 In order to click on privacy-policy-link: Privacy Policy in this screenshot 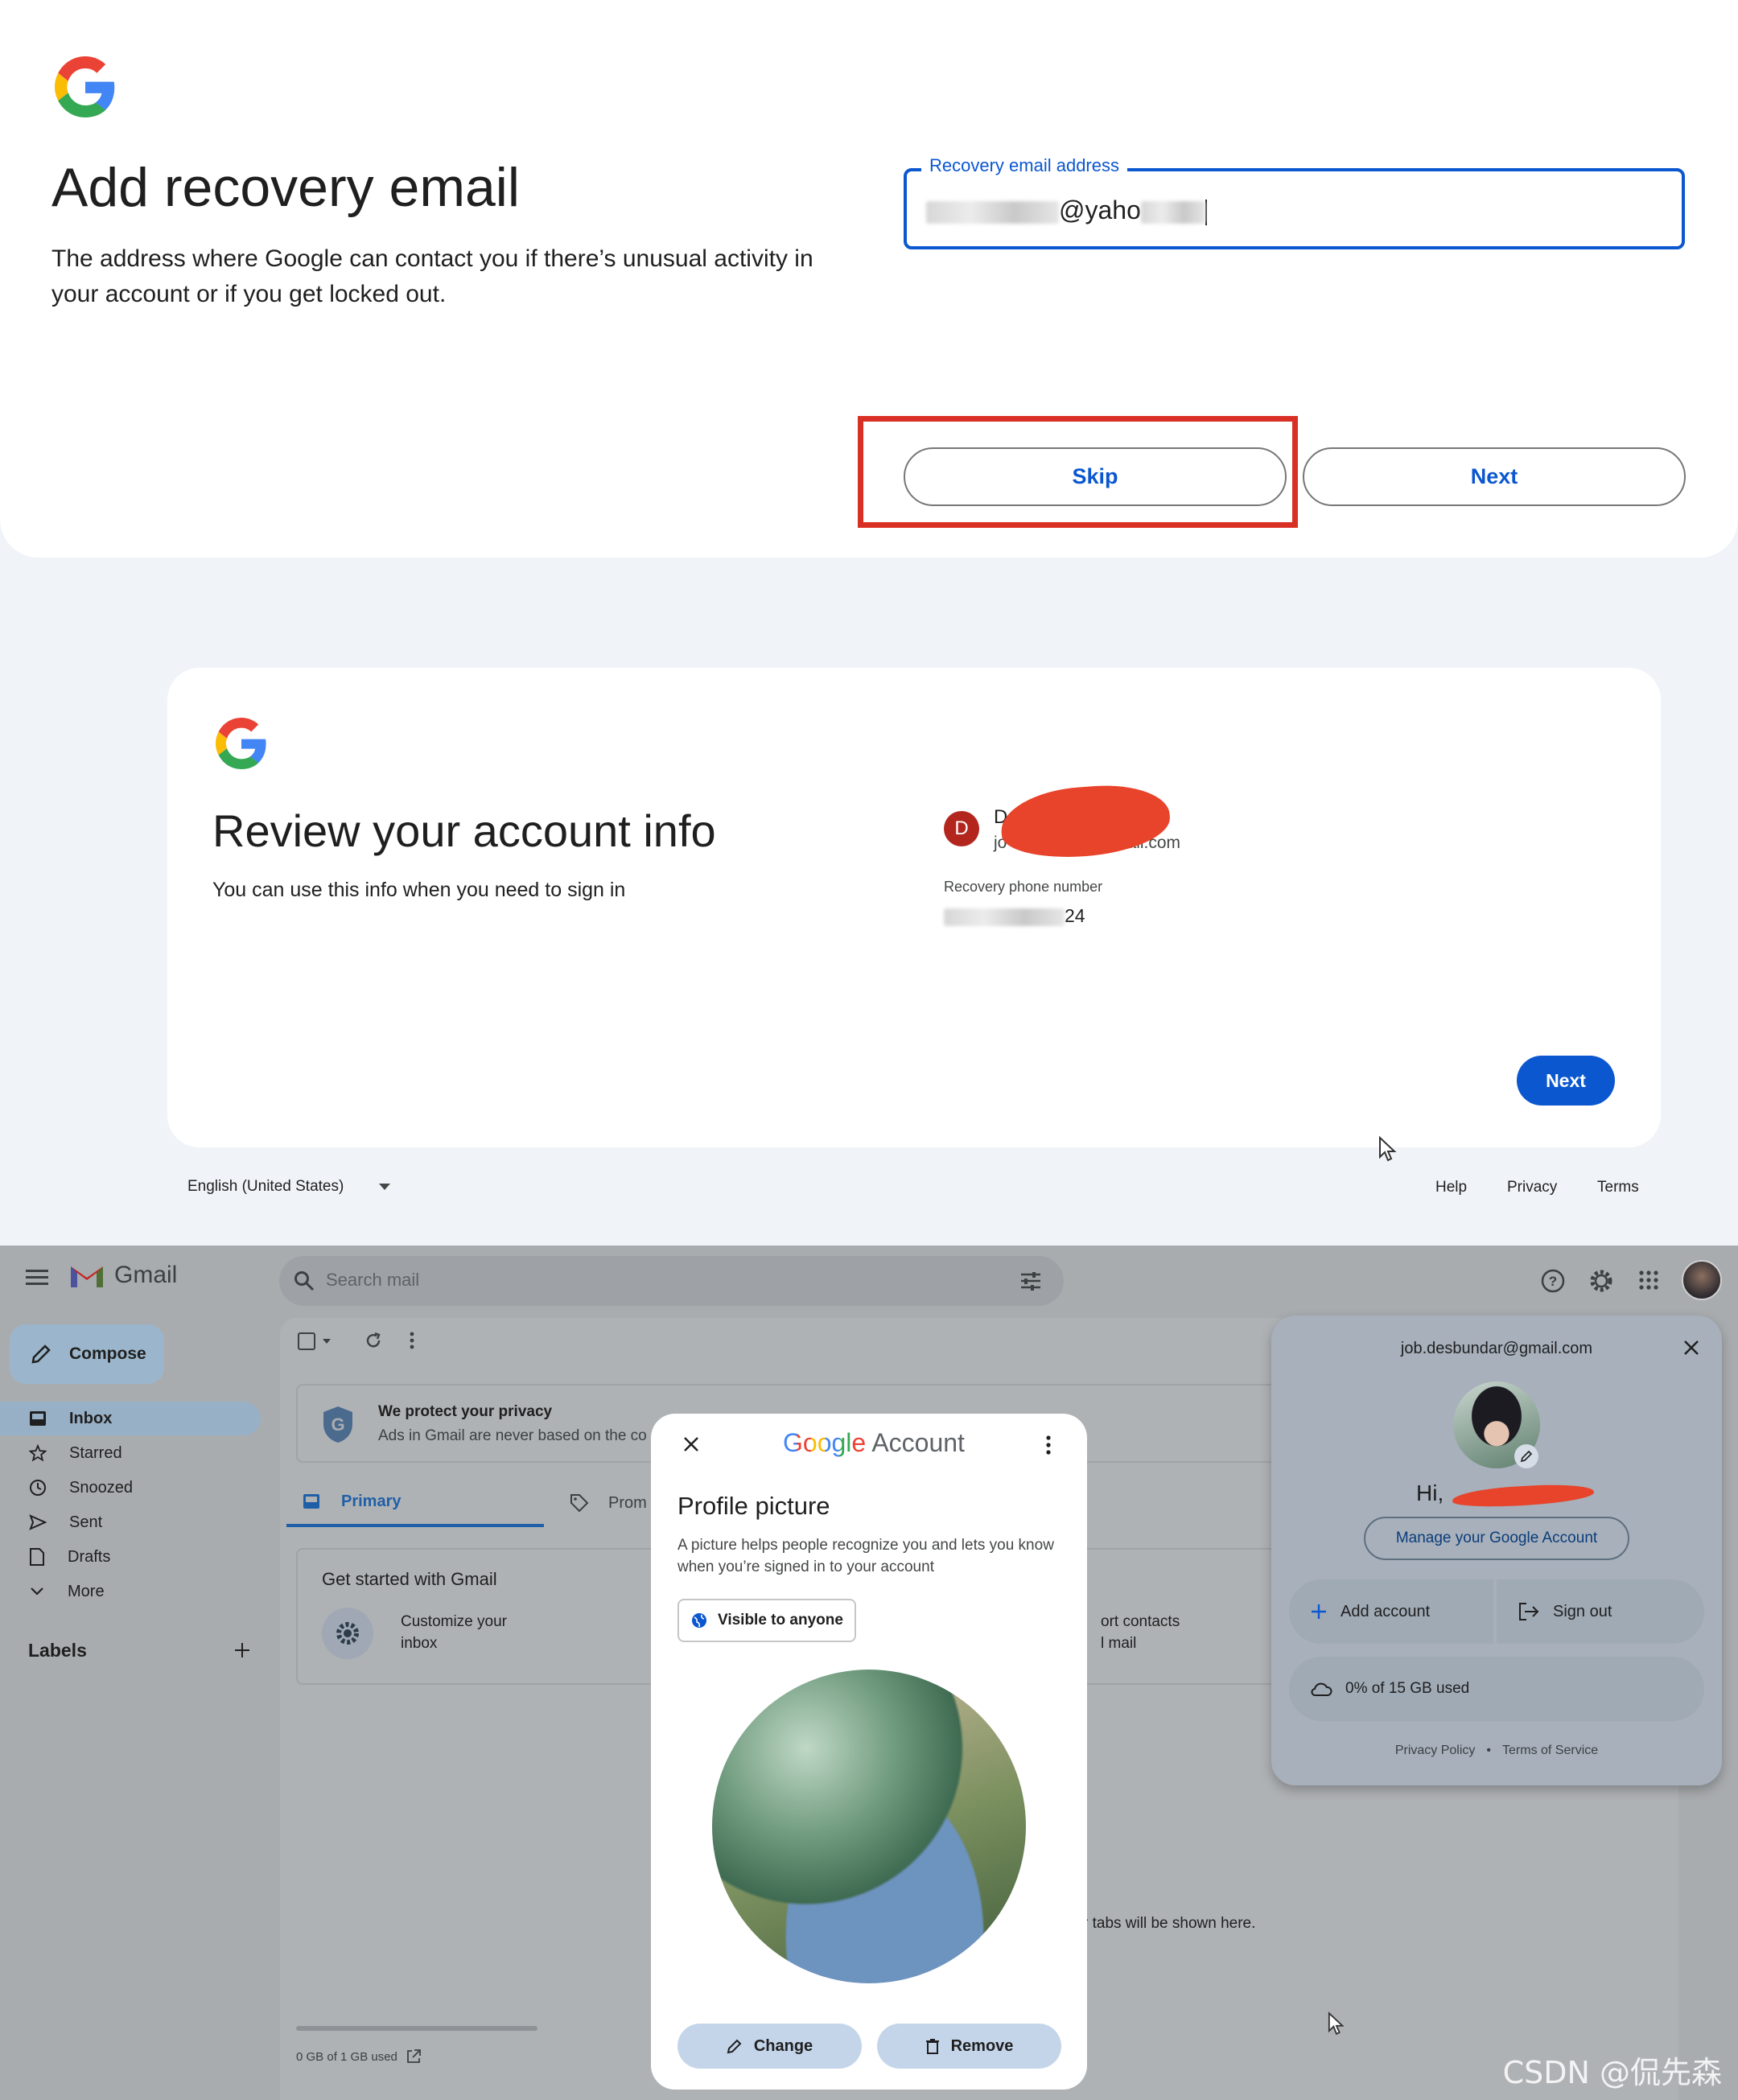, I will do `click(1435, 1751)`.